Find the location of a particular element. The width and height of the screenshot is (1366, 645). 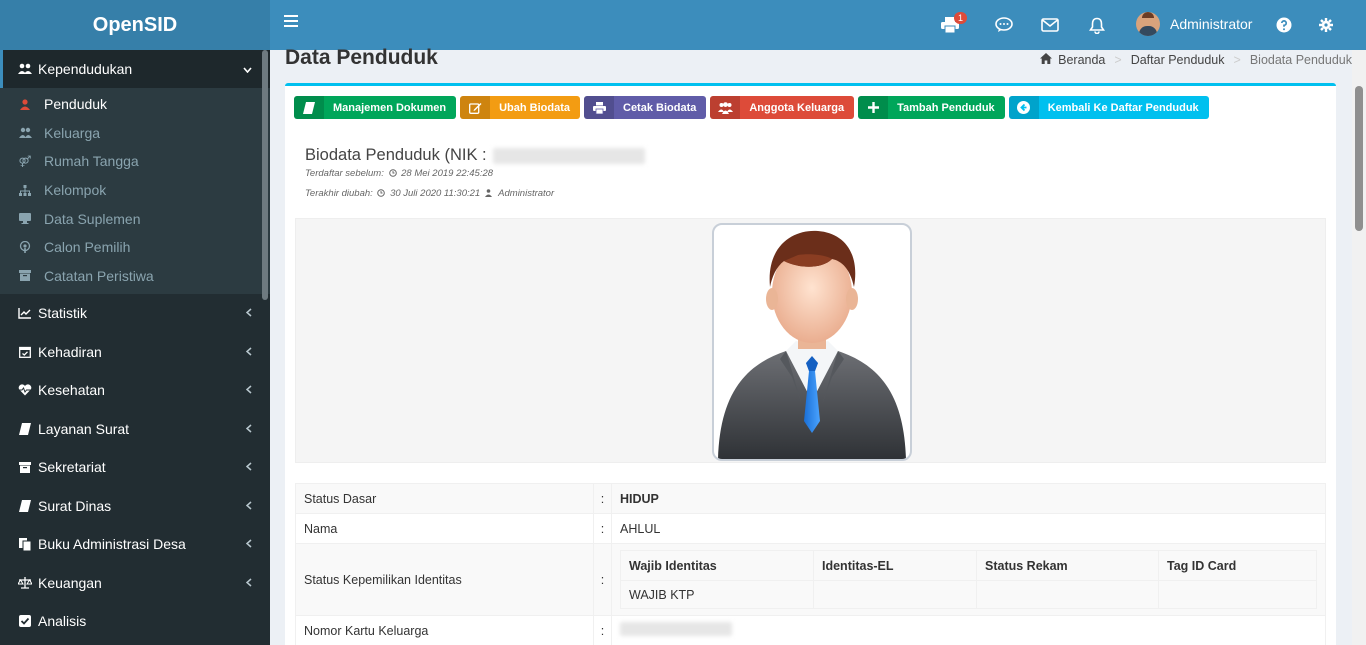

sidebar-item-kehadiran: Kehadiran is located at coordinates (135, 352).